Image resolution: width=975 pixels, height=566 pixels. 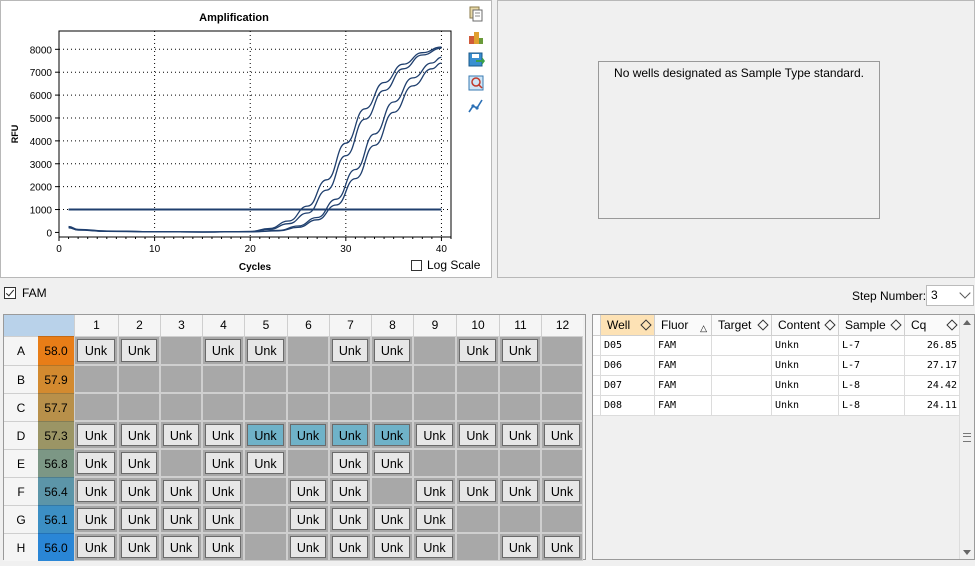 What do you see at coordinates (520, 547) in the screenshot?
I see `well-h11: Unk` at bounding box center [520, 547].